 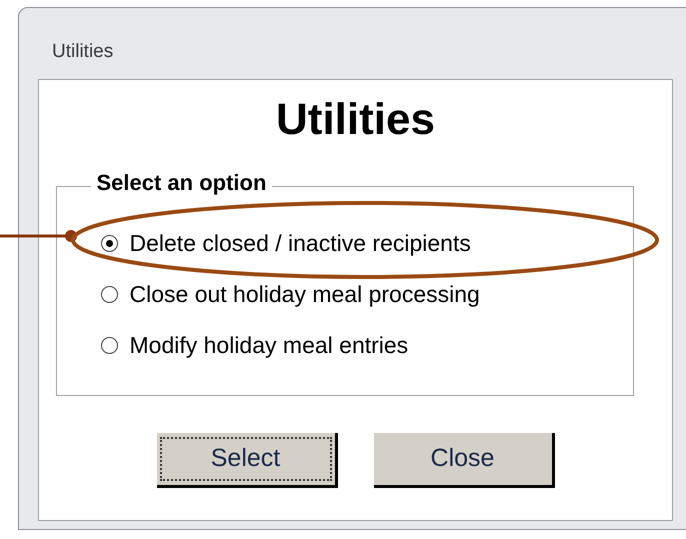 I want to click on option-label: Modify holiday meal entries, so click(x=269, y=345).